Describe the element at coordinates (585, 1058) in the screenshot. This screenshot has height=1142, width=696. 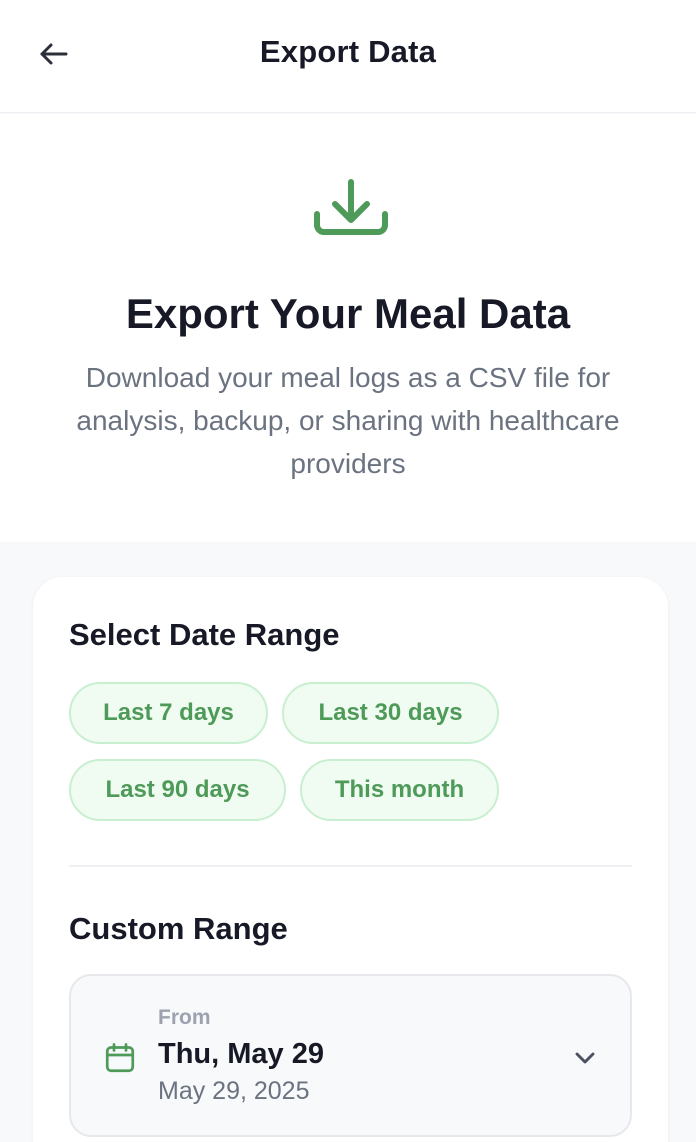
I see `chevron-down-icon` at that location.